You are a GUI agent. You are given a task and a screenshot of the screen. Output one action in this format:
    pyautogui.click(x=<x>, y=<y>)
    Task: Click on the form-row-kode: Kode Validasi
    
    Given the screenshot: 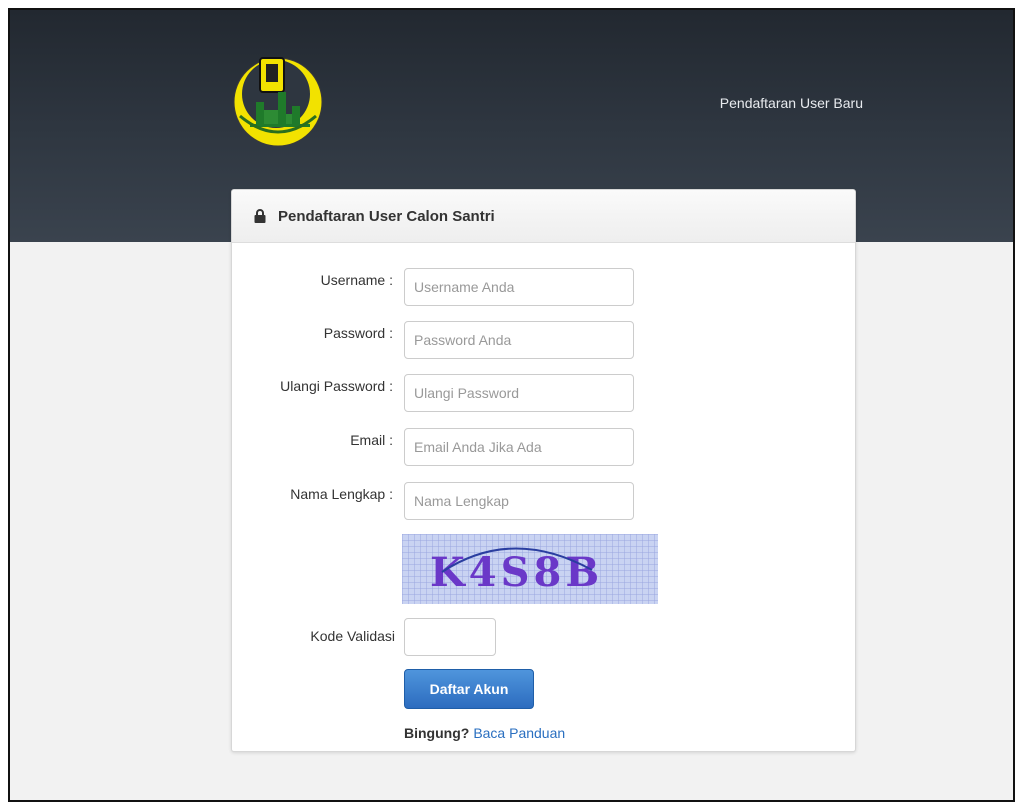 What is the action you would take?
    pyautogui.click(x=543, y=638)
    